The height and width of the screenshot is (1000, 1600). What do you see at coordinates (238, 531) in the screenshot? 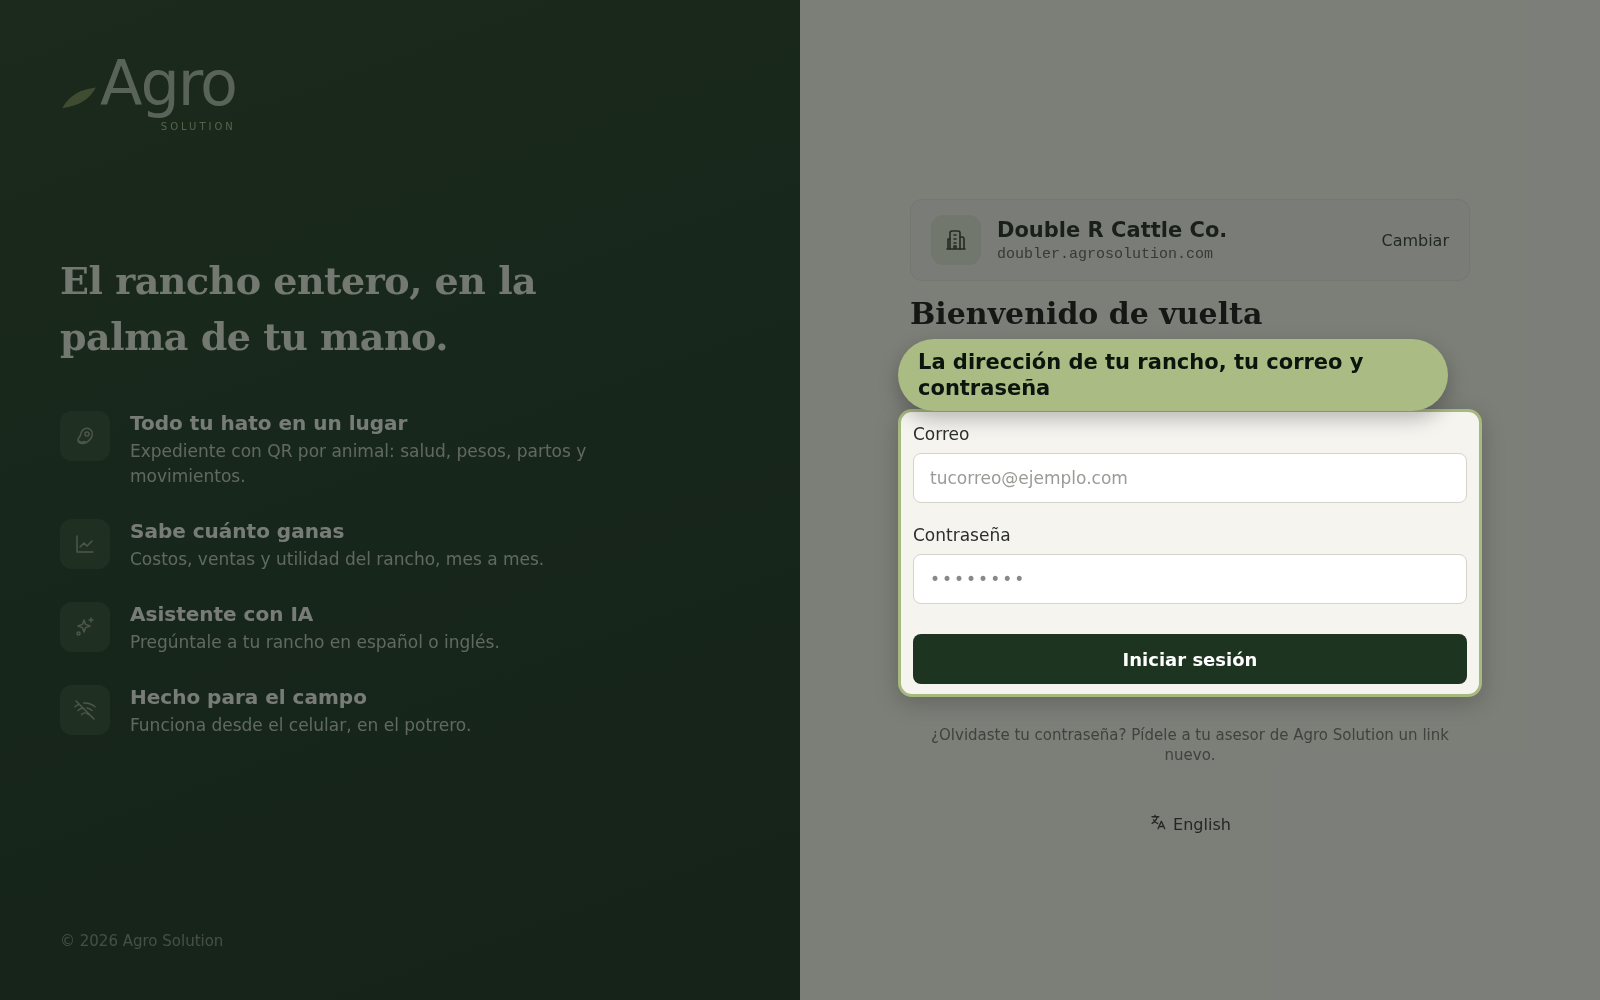
I see `feature-title: Sabe cuánto ganas` at bounding box center [238, 531].